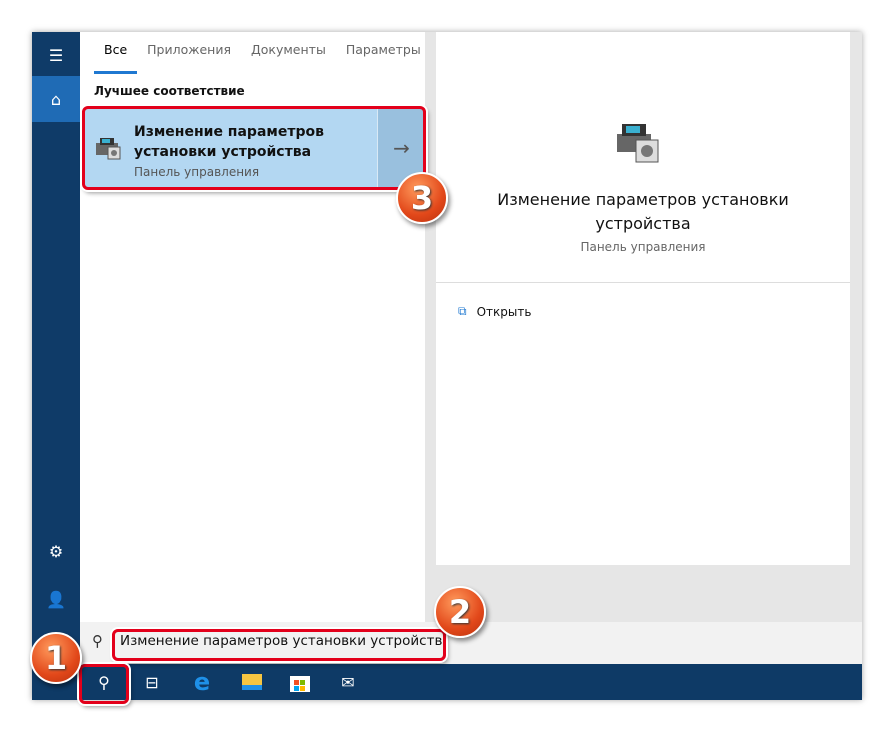 Image resolution: width=894 pixels, height=734 pixels. What do you see at coordinates (643, 247) in the screenshot?
I see `preview-subtitle: Панель управления` at bounding box center [643, 247].